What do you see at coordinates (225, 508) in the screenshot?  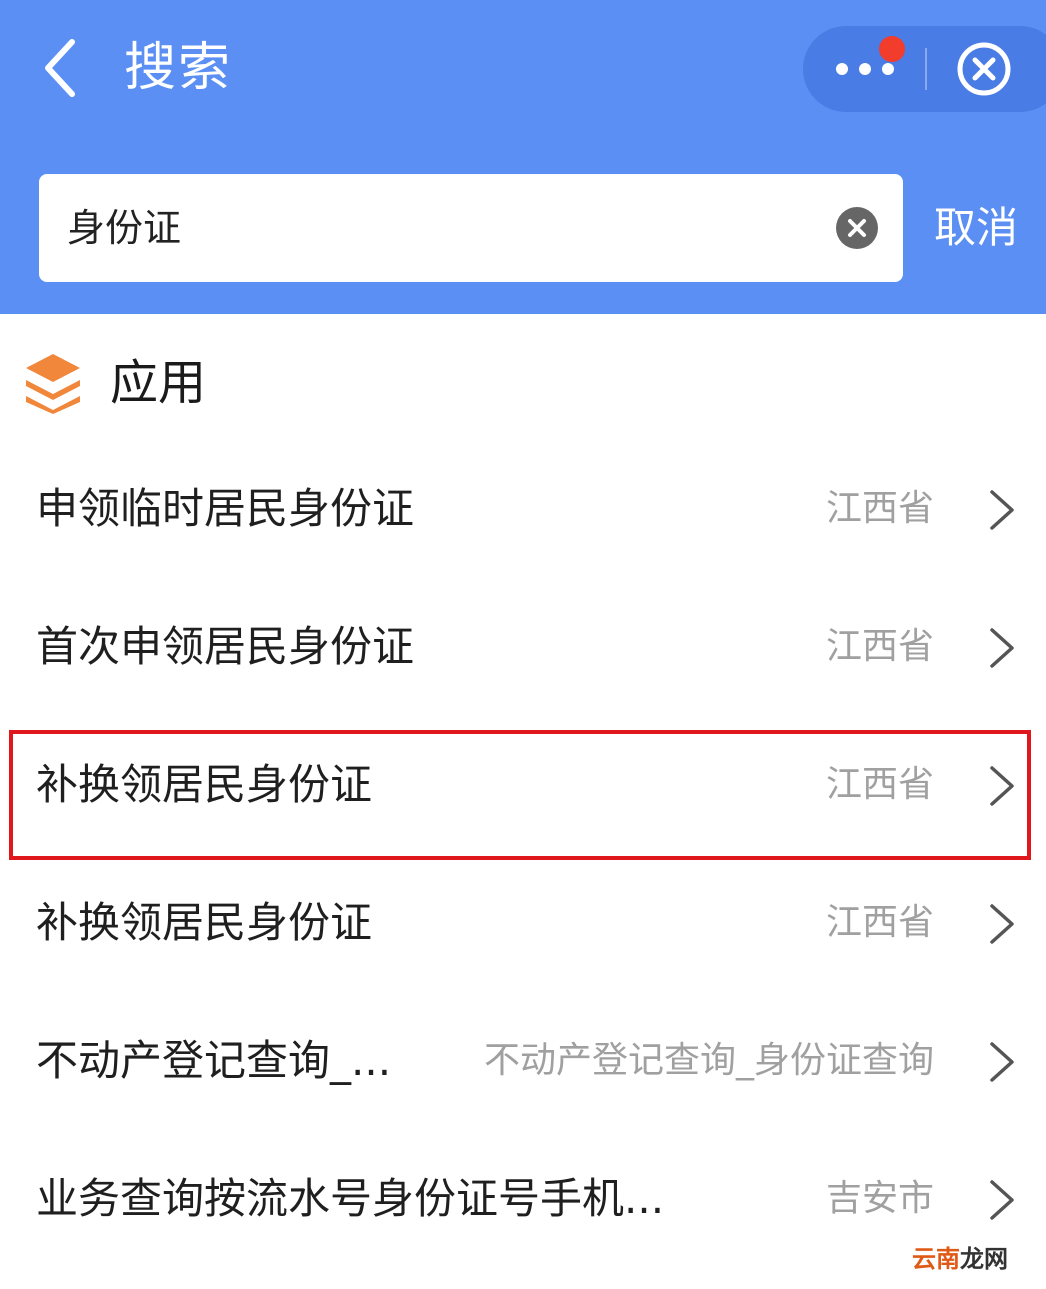 I see `result-title: 申领临时居民身份证` at bounding box center [225, 508].